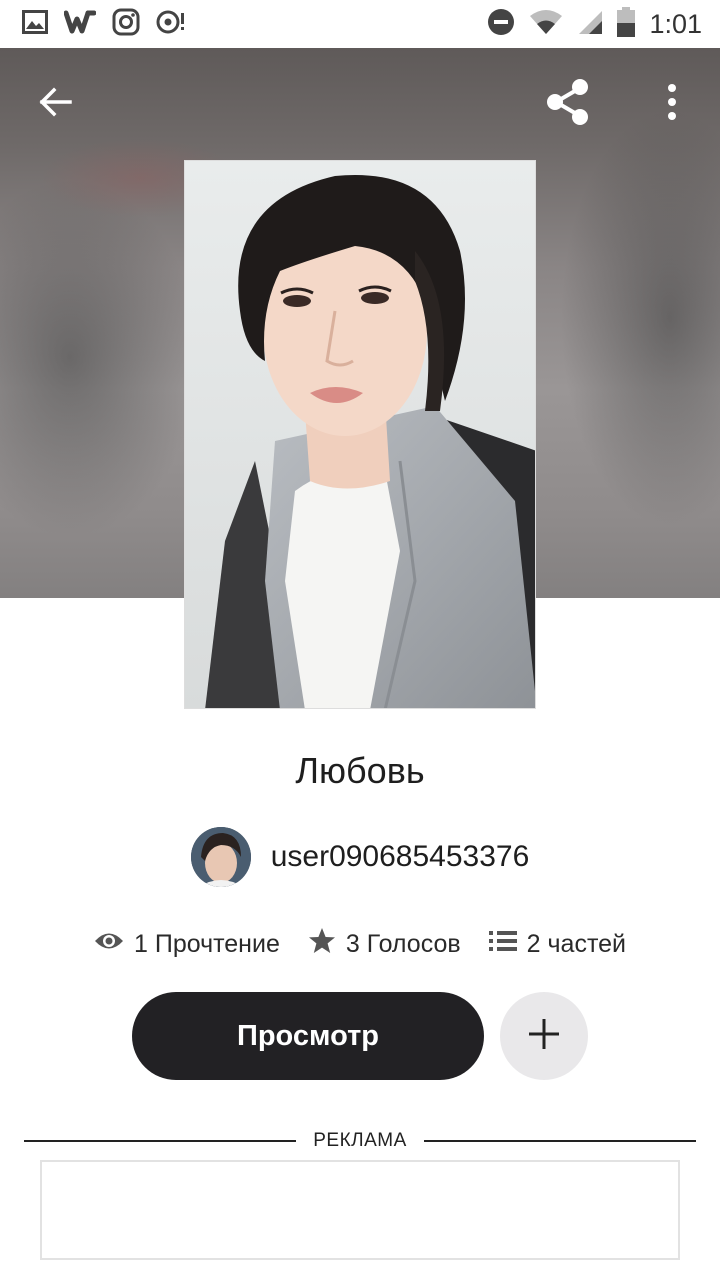 This screenshot has width=720, height=1280. I want to click on author-name: user090685453376, so click(400, 857).